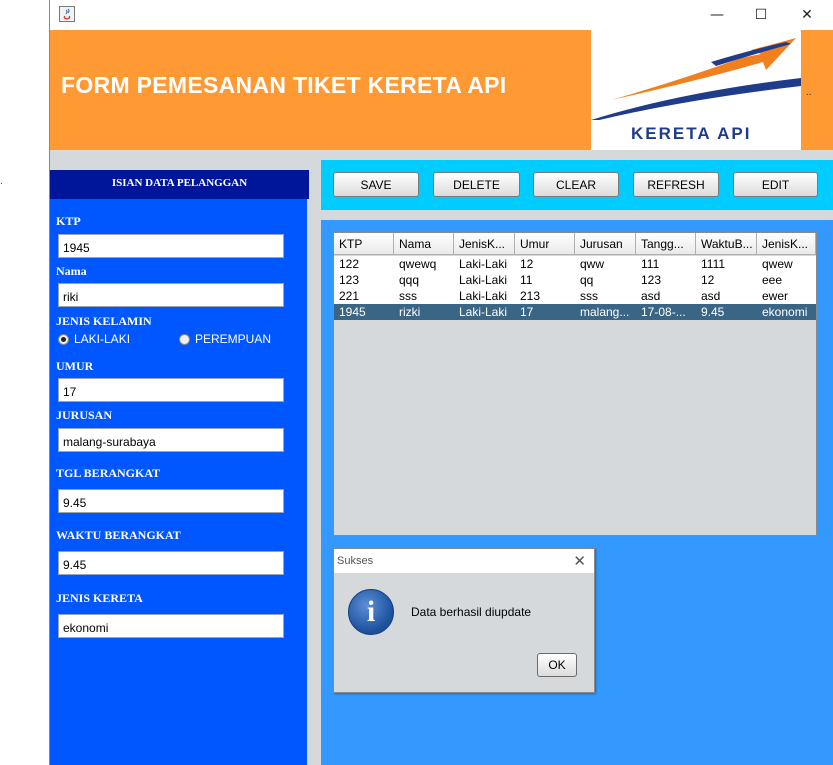  Describe the element at coordinates (179, 184) in the screenshot. I see `form-header: ISIAN DATA PELANGGAN` at that location.